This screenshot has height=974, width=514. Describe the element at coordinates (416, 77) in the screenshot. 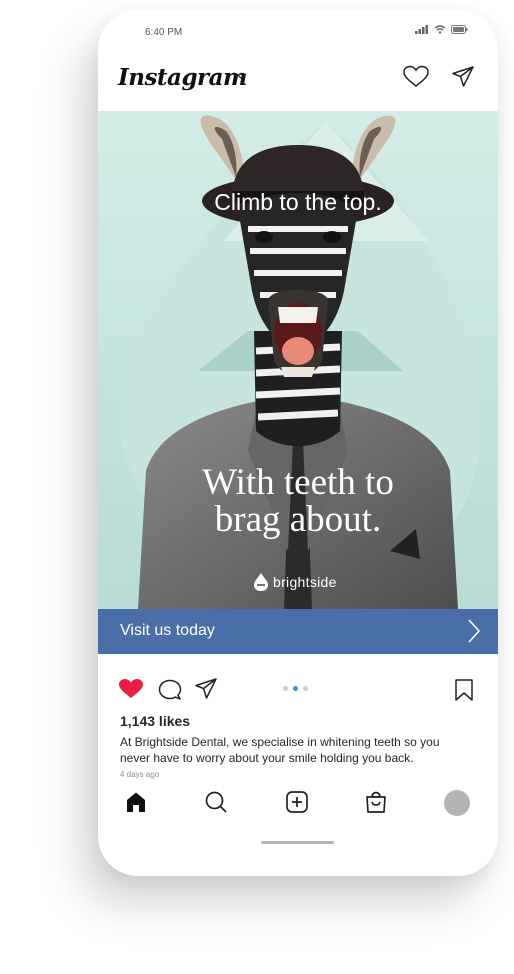

I see `heart-icon` at that location.